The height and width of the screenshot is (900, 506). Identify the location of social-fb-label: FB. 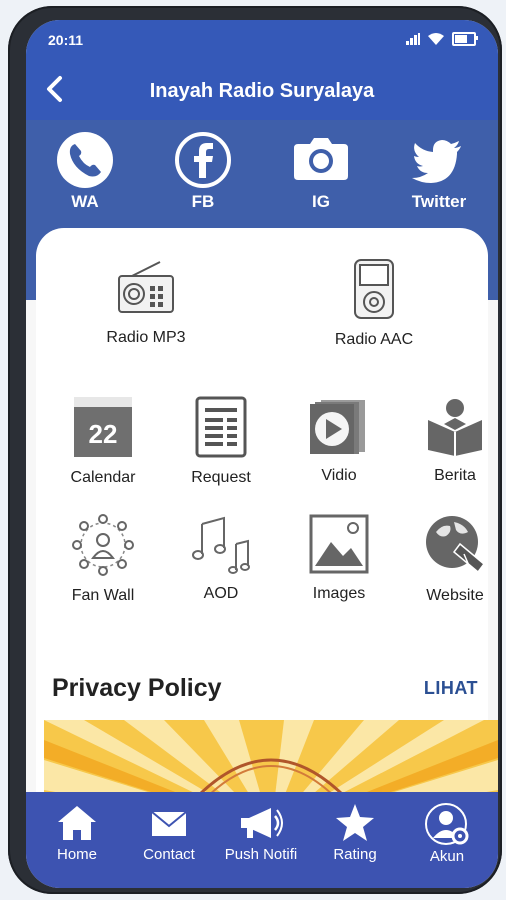
(203, 201).